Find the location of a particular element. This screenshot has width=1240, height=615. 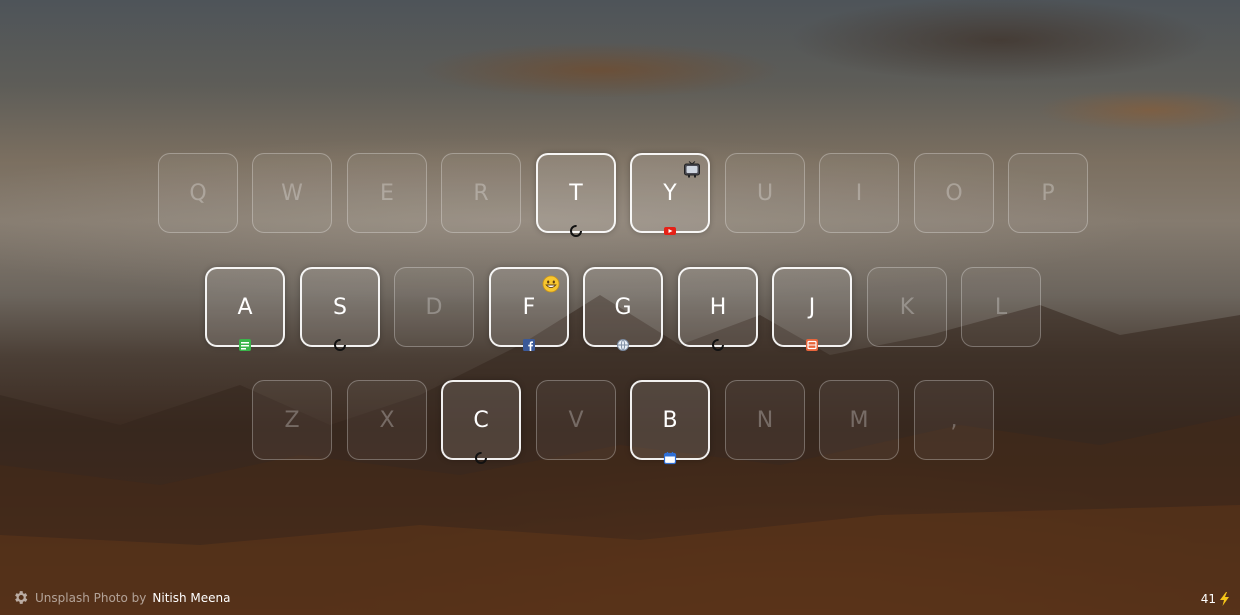

key-p: P is located at coordinates (1048, 193).